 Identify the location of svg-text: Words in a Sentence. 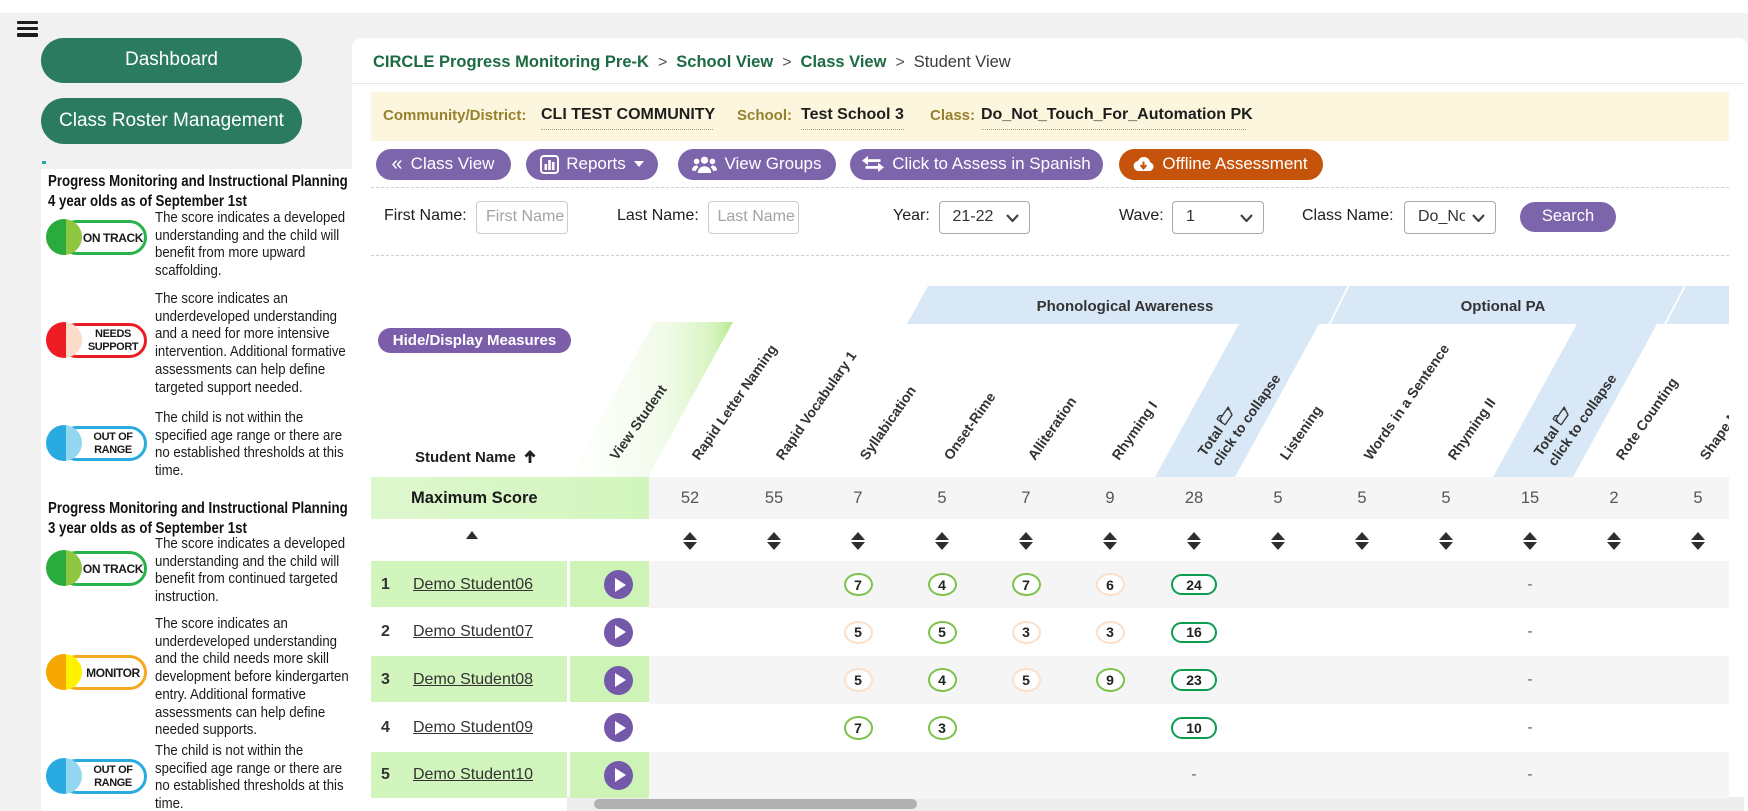
(1406, 402).